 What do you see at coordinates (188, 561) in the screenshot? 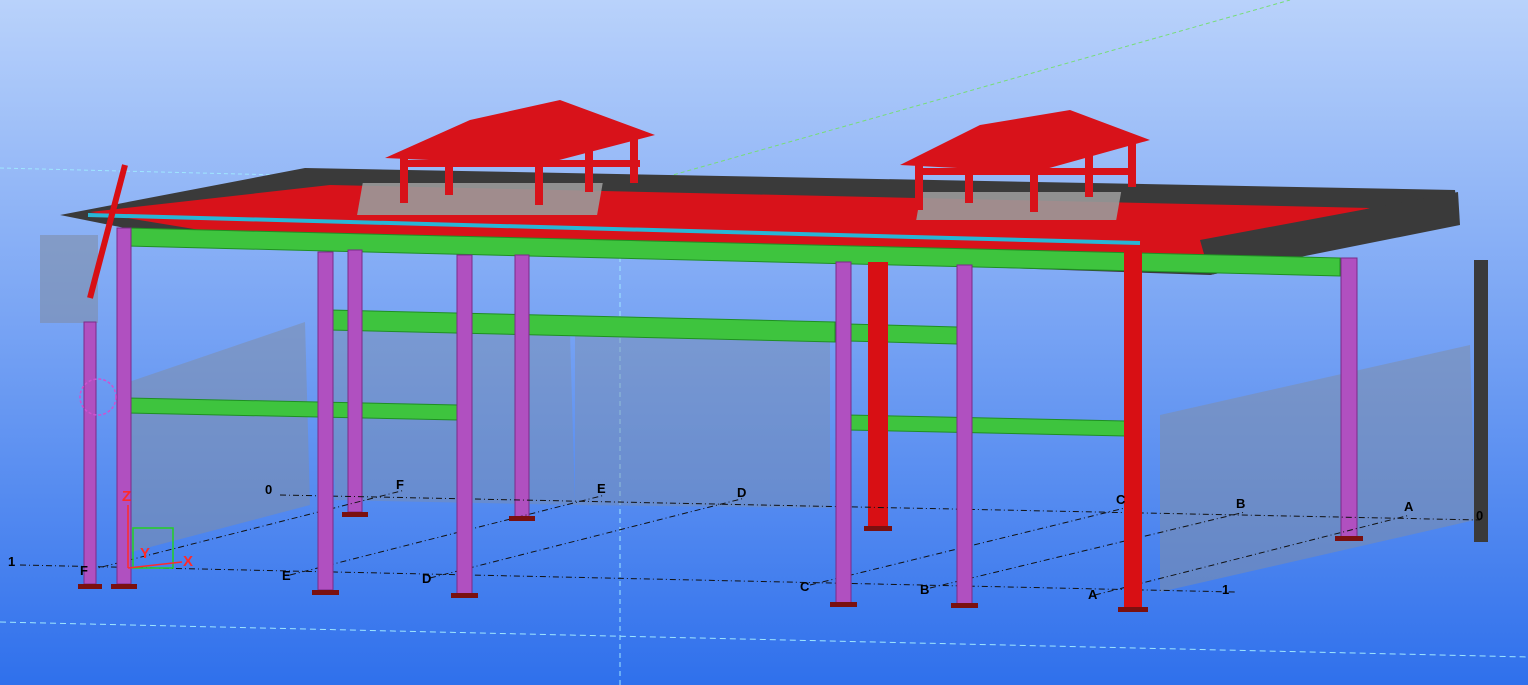
I see `axis-x-label: X` at bounding box center [188, 561].